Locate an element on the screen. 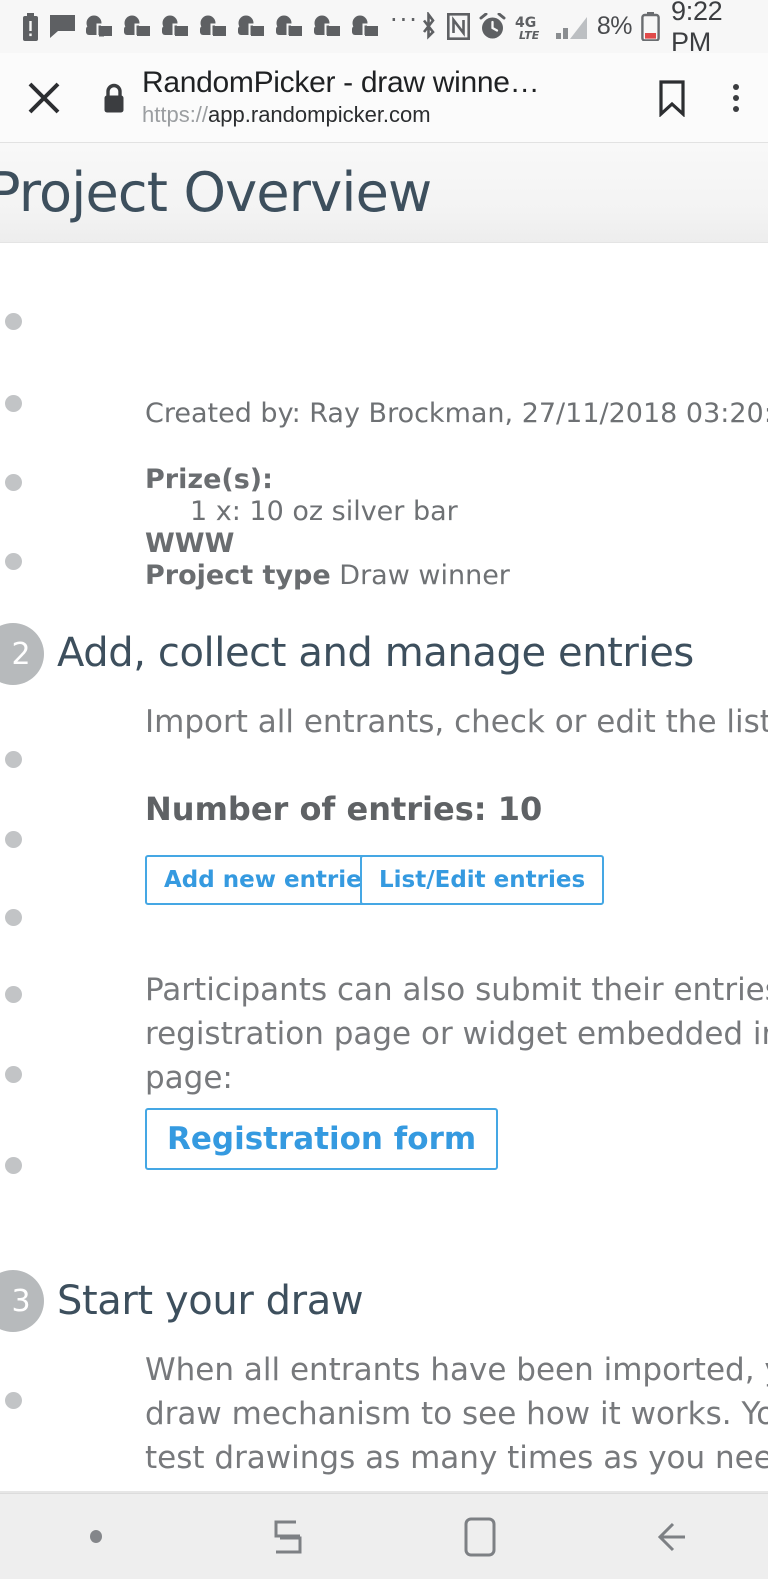 The height and width of the screenshot is (1579, 768). recents-button is located at coordinates (288, 1537).